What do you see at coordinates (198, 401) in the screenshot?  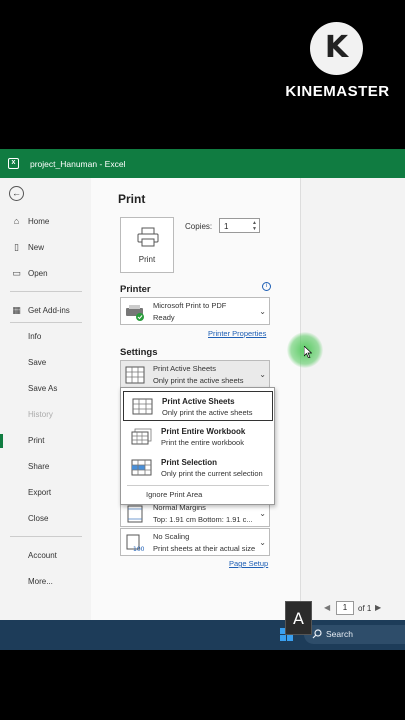 I see `menu-item-title: Print Active Sheets` at bounding box center [198, 401].